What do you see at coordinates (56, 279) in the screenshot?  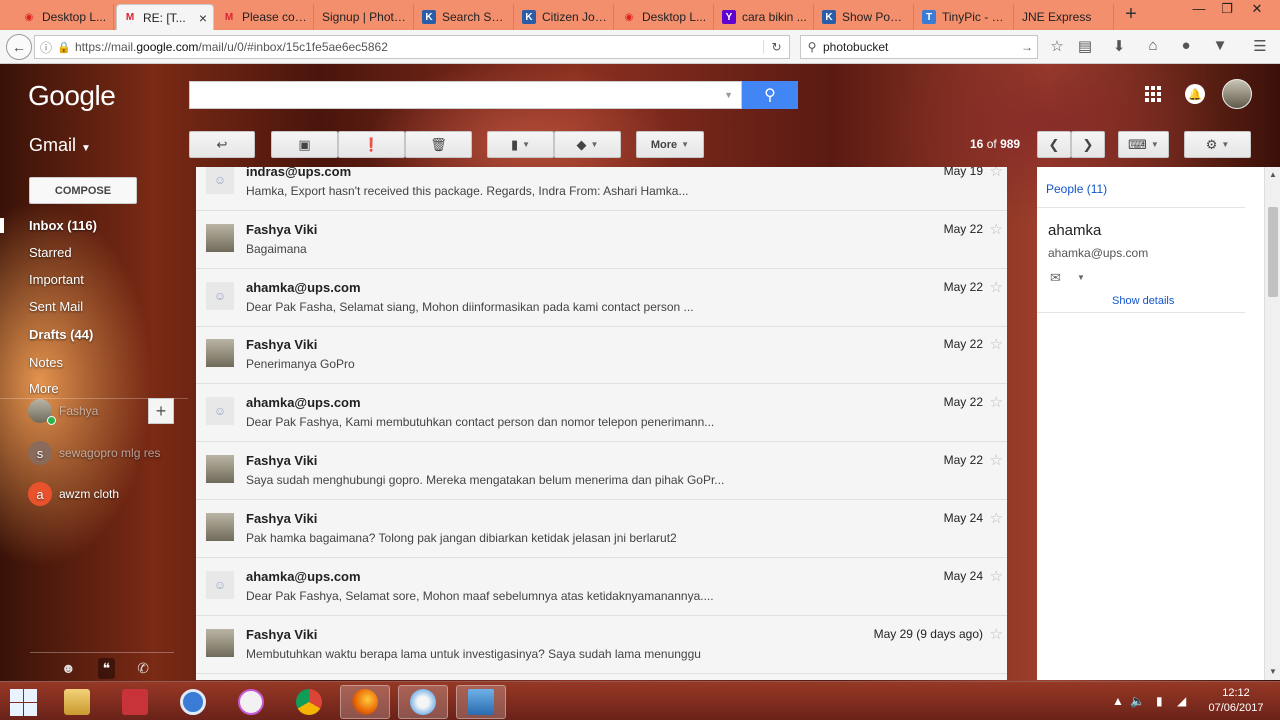 I see `sidebar-item-important: Important` at bounding box center [56, 279].